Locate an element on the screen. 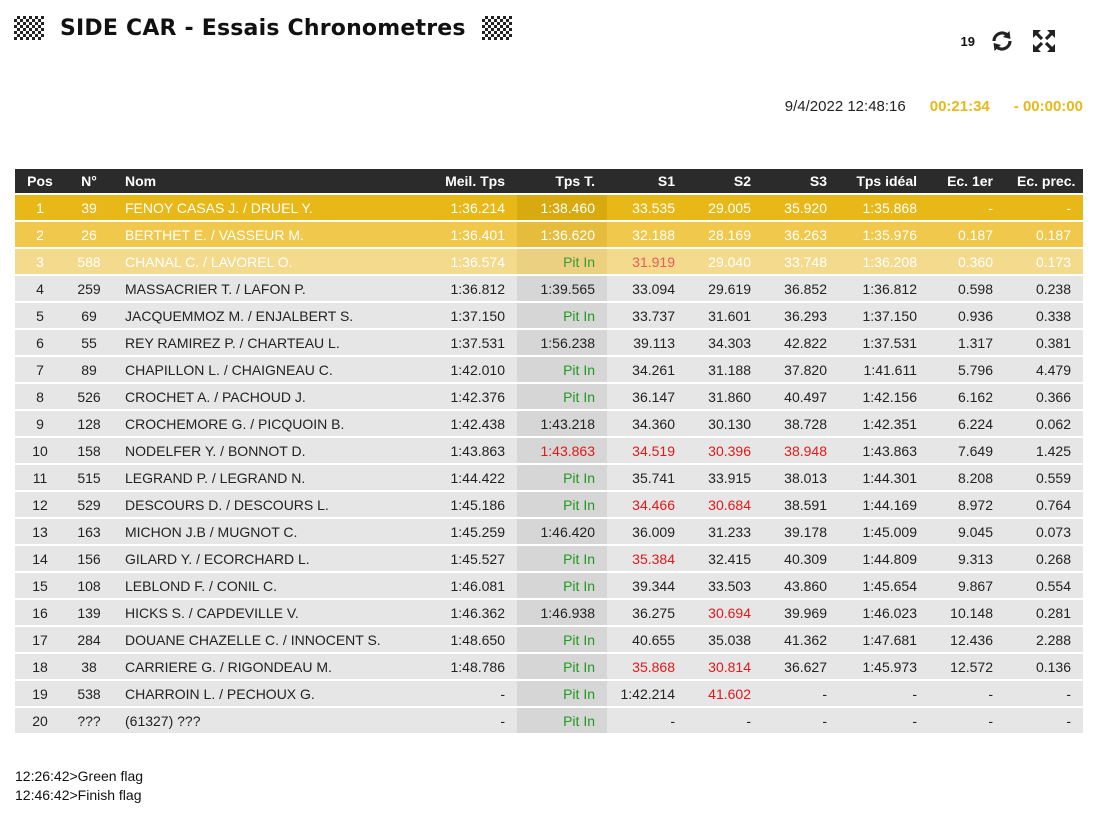 This screenshot has width=1097, height=815. cell-pos: 8 is located at coordinates (40, 396).